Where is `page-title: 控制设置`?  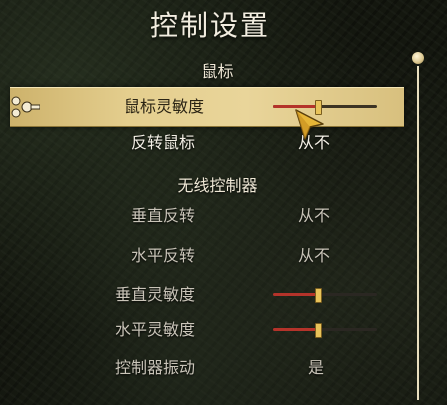
page-title: 控制设置 is located at coordinates (209, 25).